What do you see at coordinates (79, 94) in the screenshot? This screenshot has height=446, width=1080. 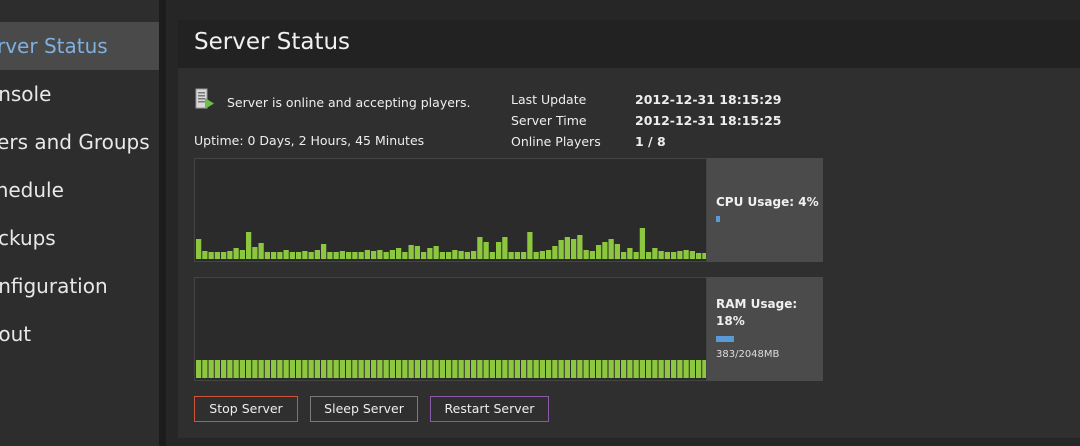 I see `sidebar-item-console: Console` at bounding box center [79, 94].